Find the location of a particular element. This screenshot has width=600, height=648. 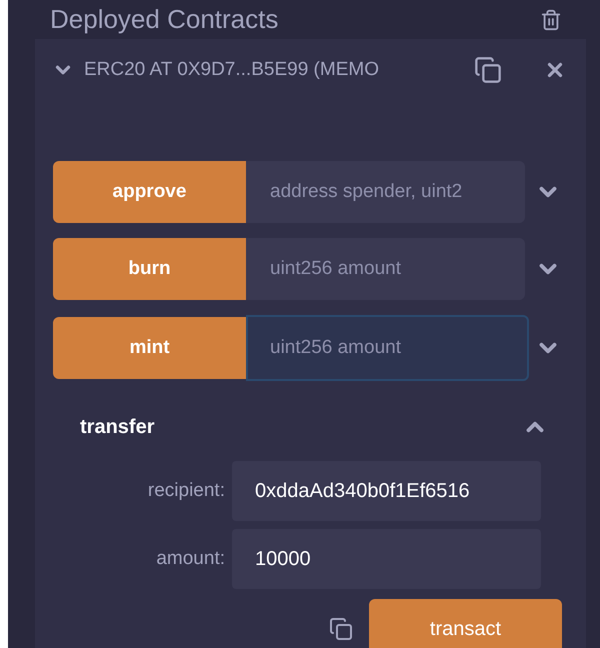

function-button: burn is located at coordinates (149, 269).